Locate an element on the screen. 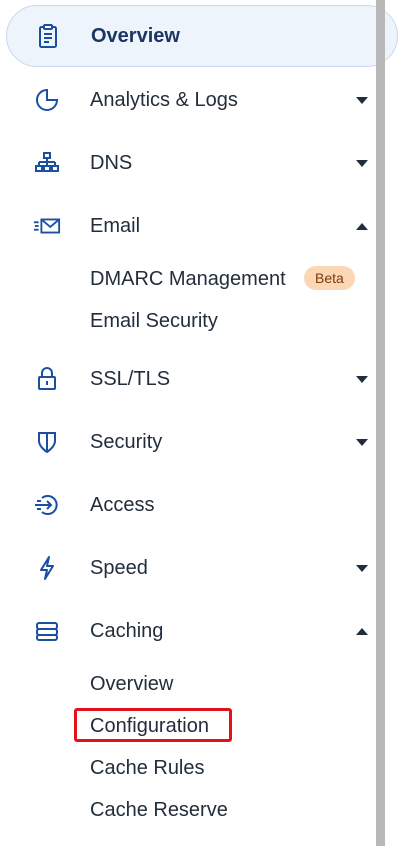 This screenshot has width=402, height=846. nav-item-caching: Caching is located at coordinates (188, 631).